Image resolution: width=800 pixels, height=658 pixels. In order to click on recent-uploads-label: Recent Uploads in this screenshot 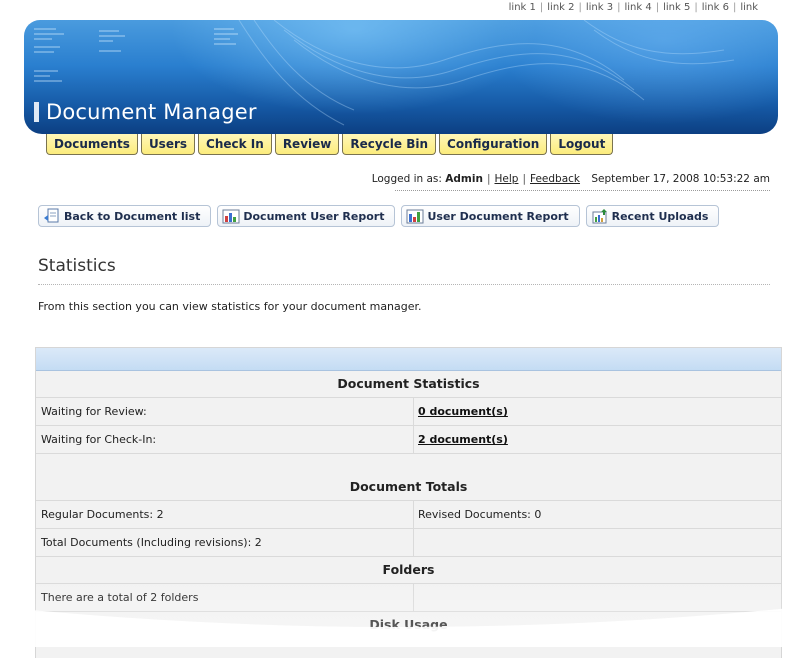, I will do `click(660, 216)`.